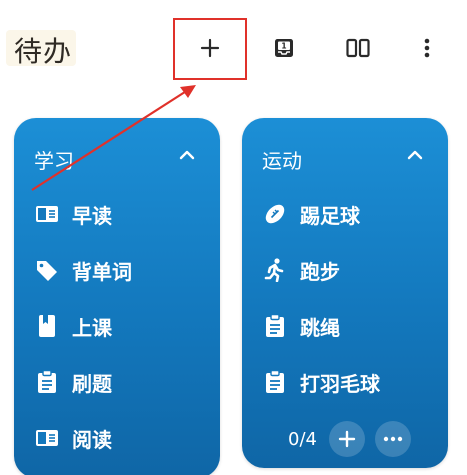 Image resolution: width=467 pixels, height=475 pixels. Describe the element at coordinates (43, 51) in the screenshot. I see `page-title: 待办` at that location.